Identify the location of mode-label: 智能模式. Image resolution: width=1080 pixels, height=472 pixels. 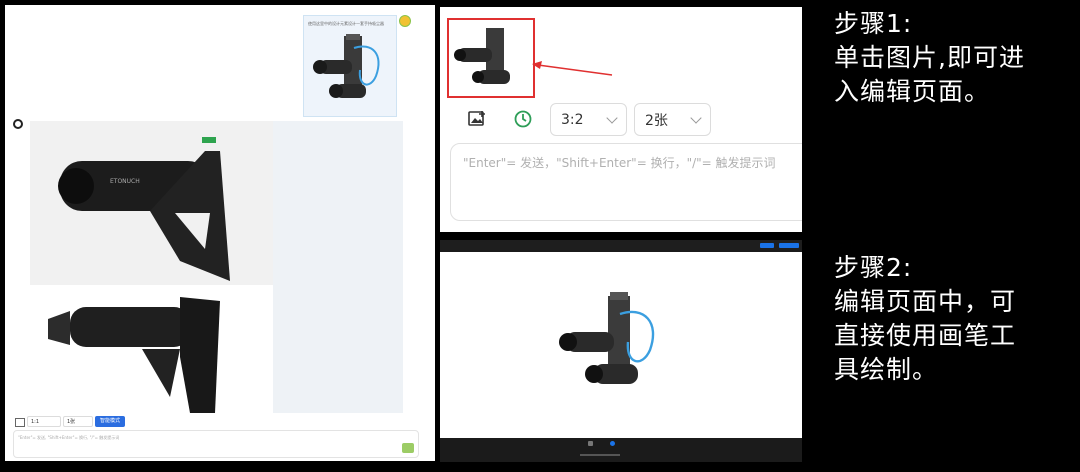
(109, 421).